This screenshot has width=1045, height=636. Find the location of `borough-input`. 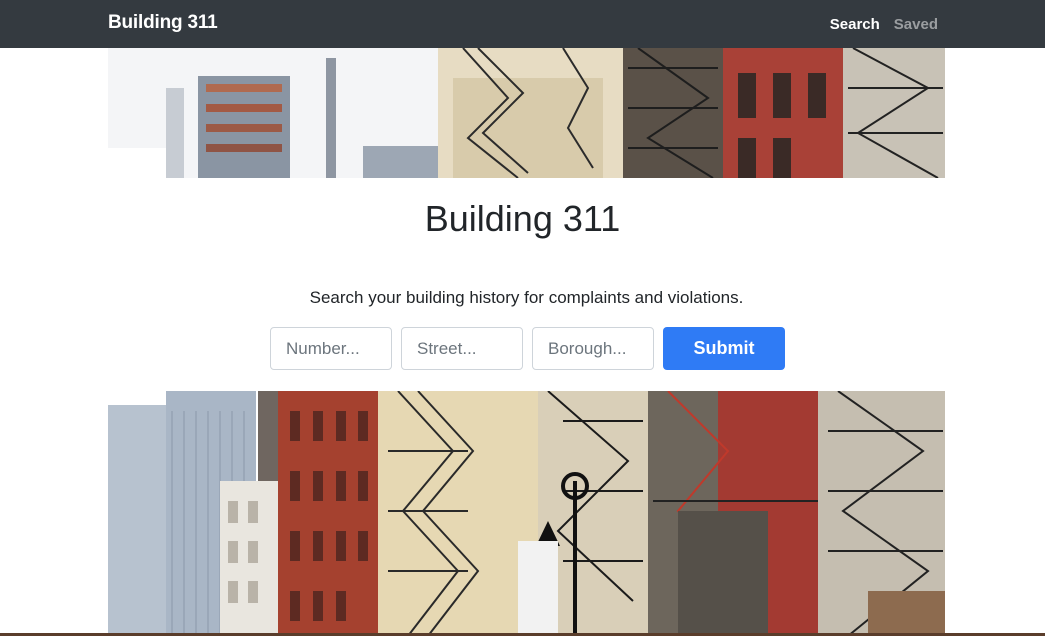

borough-input is located at coordinates (593, 348).